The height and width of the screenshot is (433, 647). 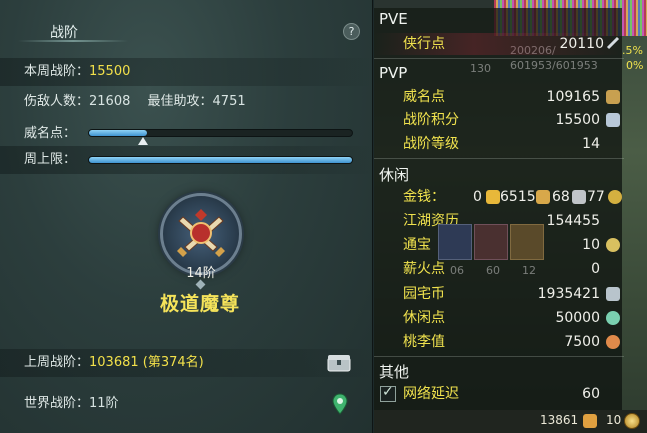 What do you see at coordinates (424, 318) in the screenshot?
I see `currency-name: 休闲点` at bounding box center [424, 318].